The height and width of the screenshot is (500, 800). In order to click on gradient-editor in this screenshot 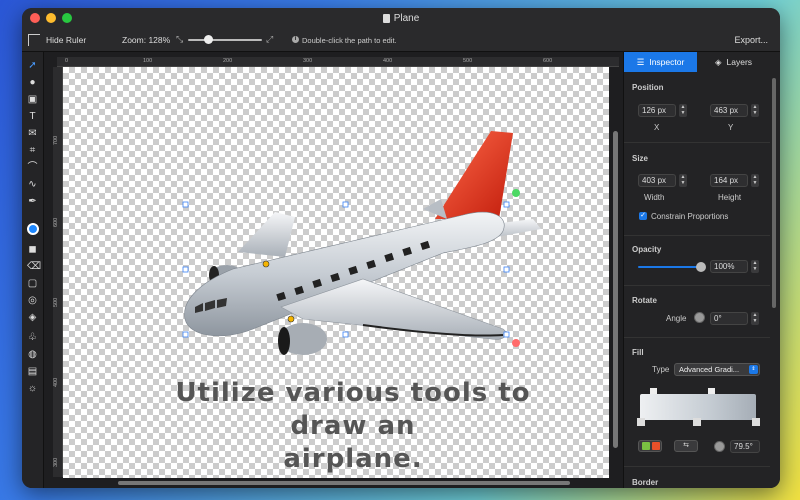, I will do `click(698, 407)`.